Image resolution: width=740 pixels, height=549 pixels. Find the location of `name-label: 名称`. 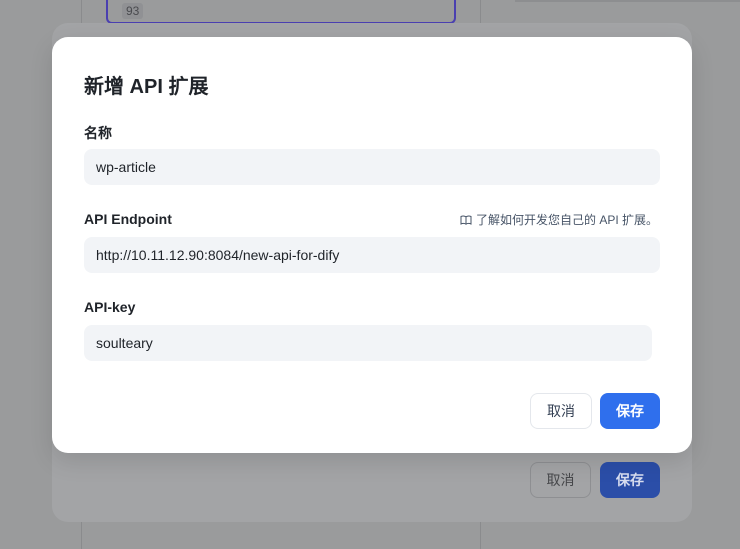

name-label: 名称 is located at coordinates (98, 133).